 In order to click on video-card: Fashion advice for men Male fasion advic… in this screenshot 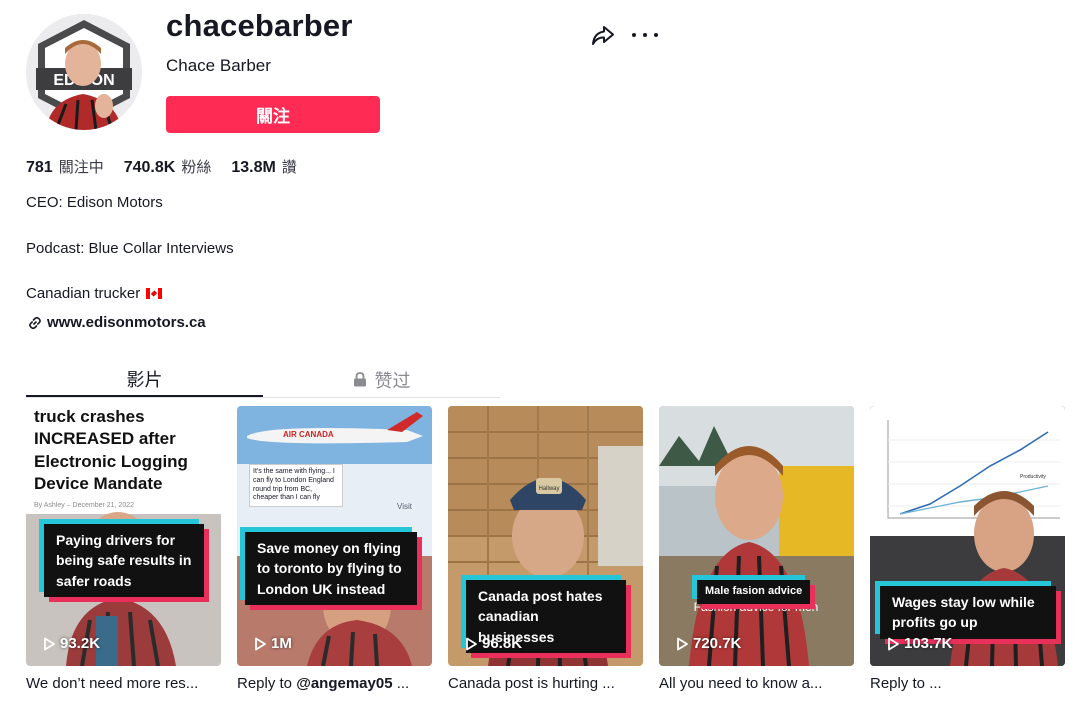, I will do `click(756, 549)`.